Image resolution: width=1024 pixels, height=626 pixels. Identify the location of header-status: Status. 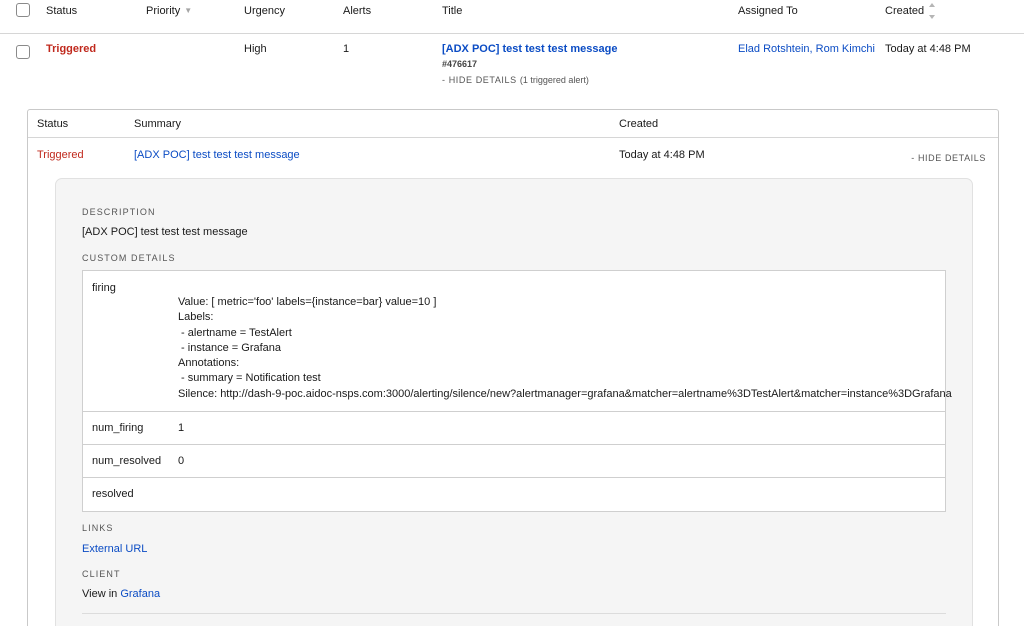
(61, 11).